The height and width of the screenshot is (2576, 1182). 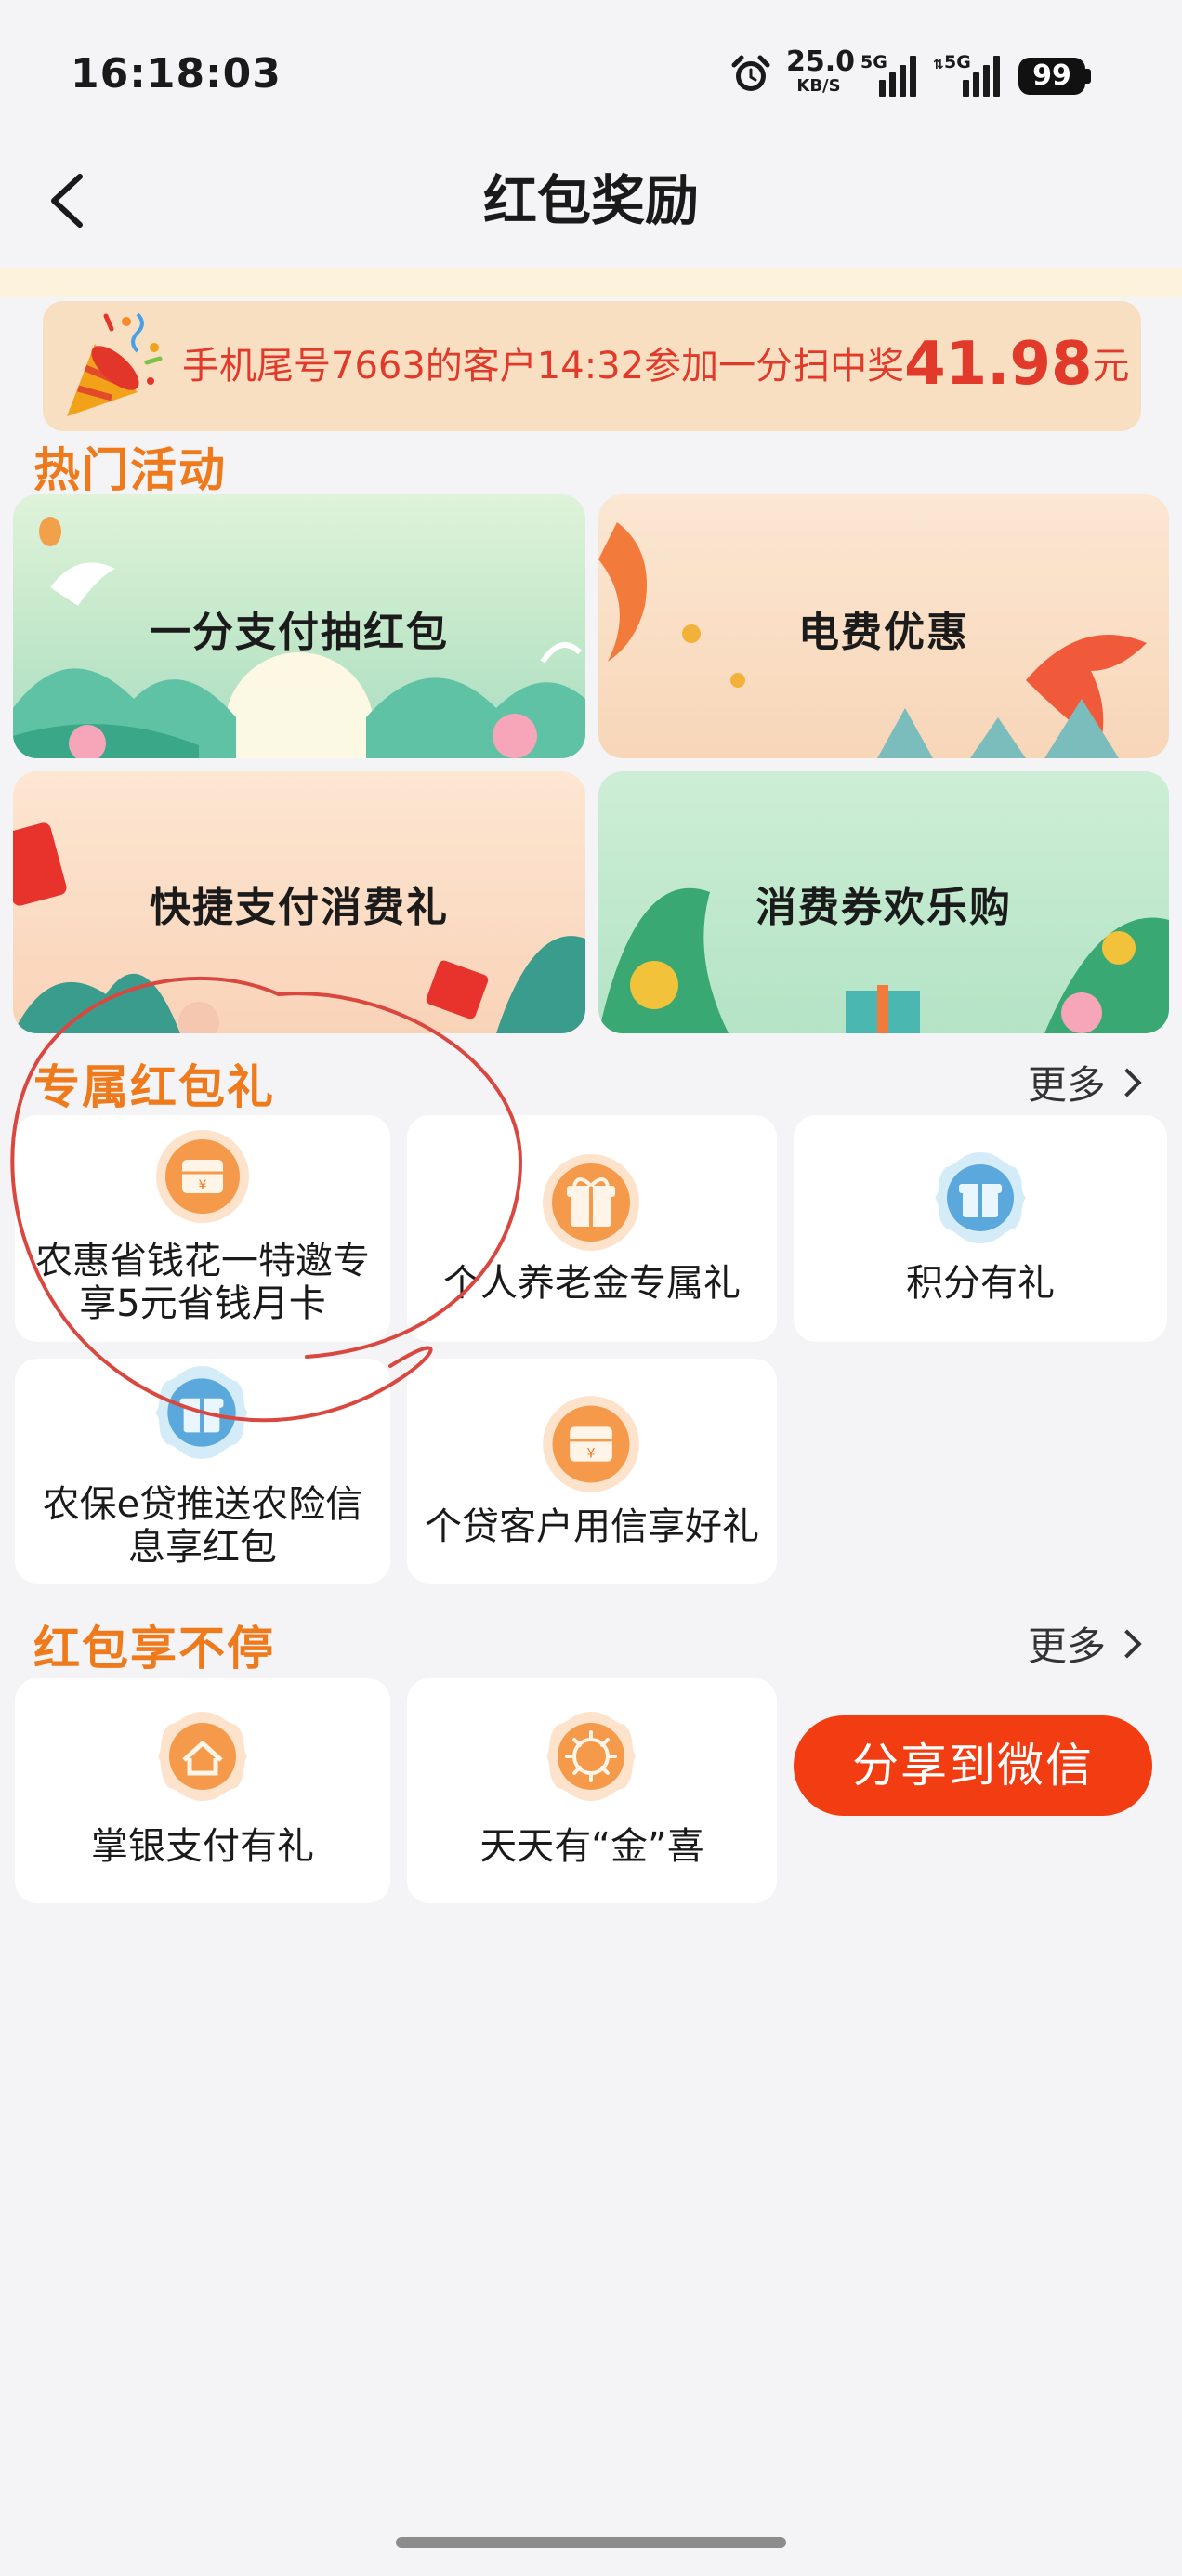 What do you see at coordinates (888, 74) in the screenshot?
I see `signal-sim1-icon: 5G` at bounding box center [888, 74].